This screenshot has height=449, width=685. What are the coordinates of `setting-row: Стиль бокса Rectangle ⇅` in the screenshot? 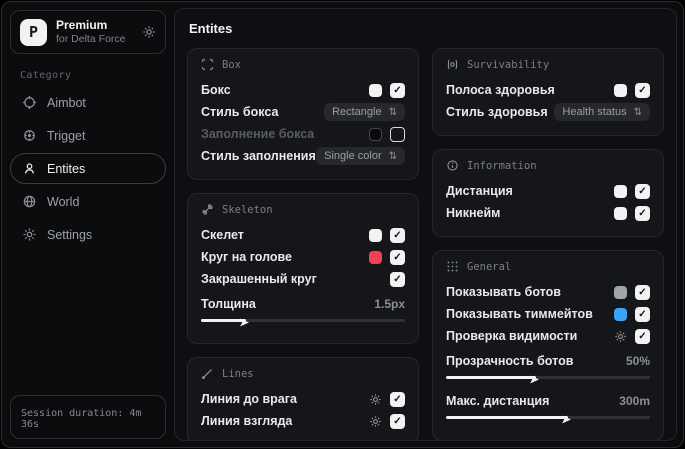 It's located at (303, 112).